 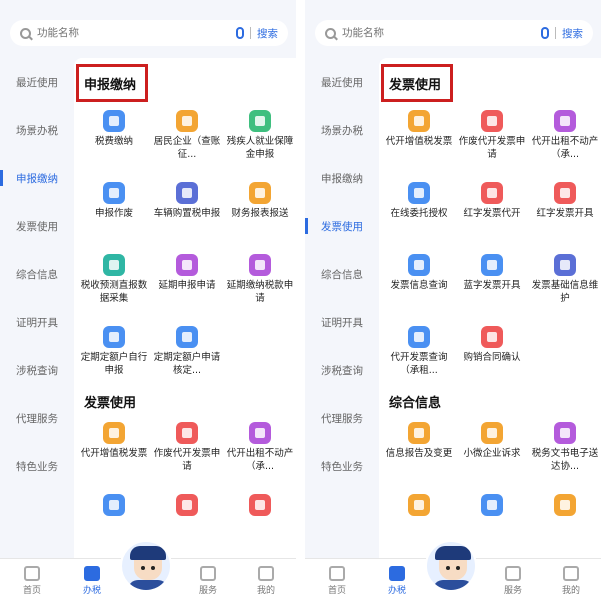 I want to click on service-label: 残疾人就业保障金申报, so click(x=260, y=148).